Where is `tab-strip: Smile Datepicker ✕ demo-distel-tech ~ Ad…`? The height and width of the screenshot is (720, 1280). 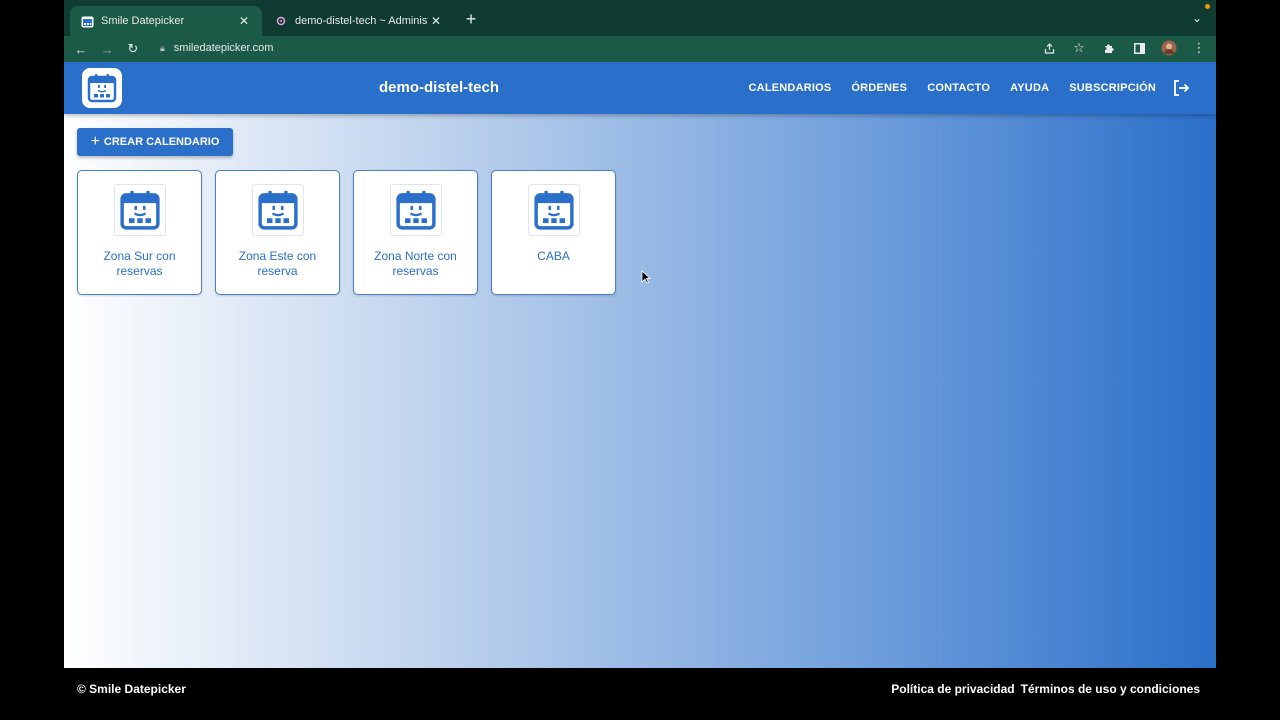
tab-strip: Smile Datepicker ✕ demo-distel-tech ~ Ad… is located at coordinates (640, 18).